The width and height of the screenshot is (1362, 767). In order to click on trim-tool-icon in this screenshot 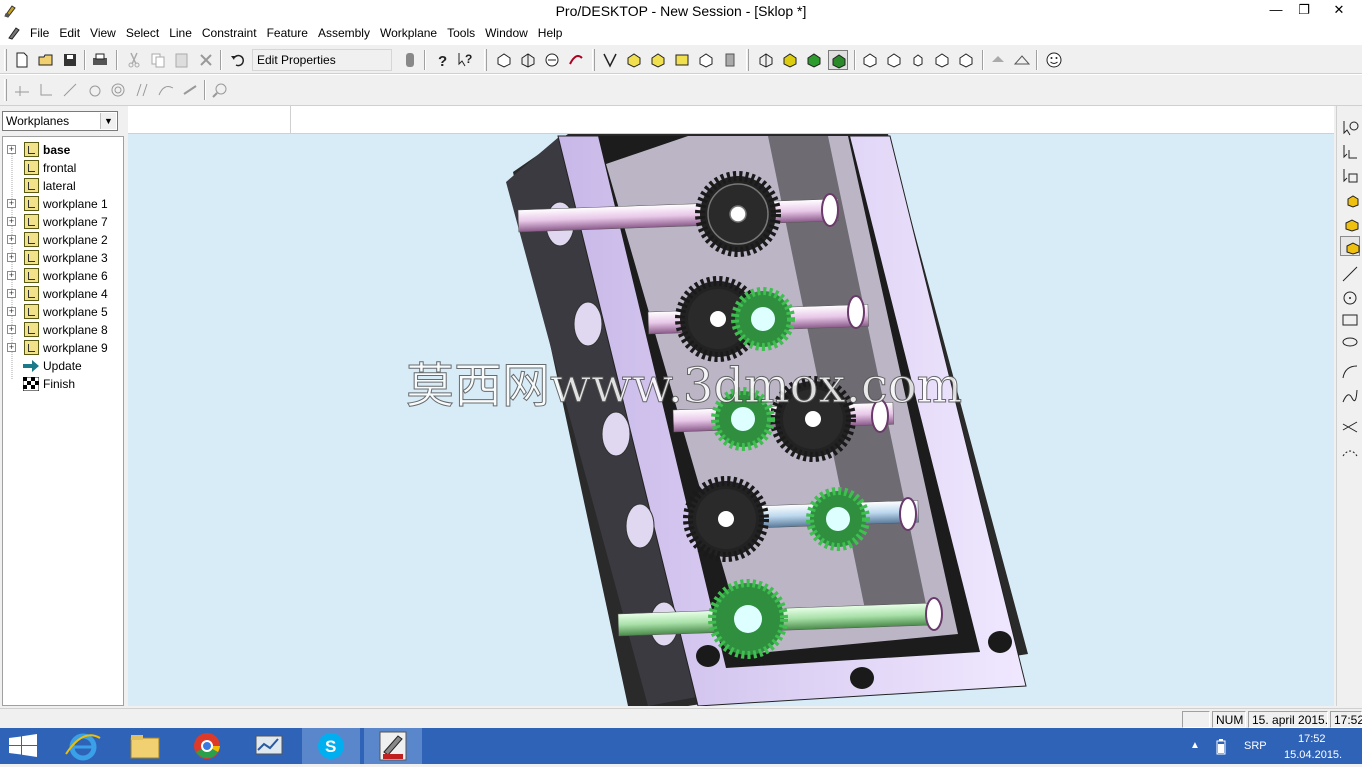, I will do `click(1350, 428)`.